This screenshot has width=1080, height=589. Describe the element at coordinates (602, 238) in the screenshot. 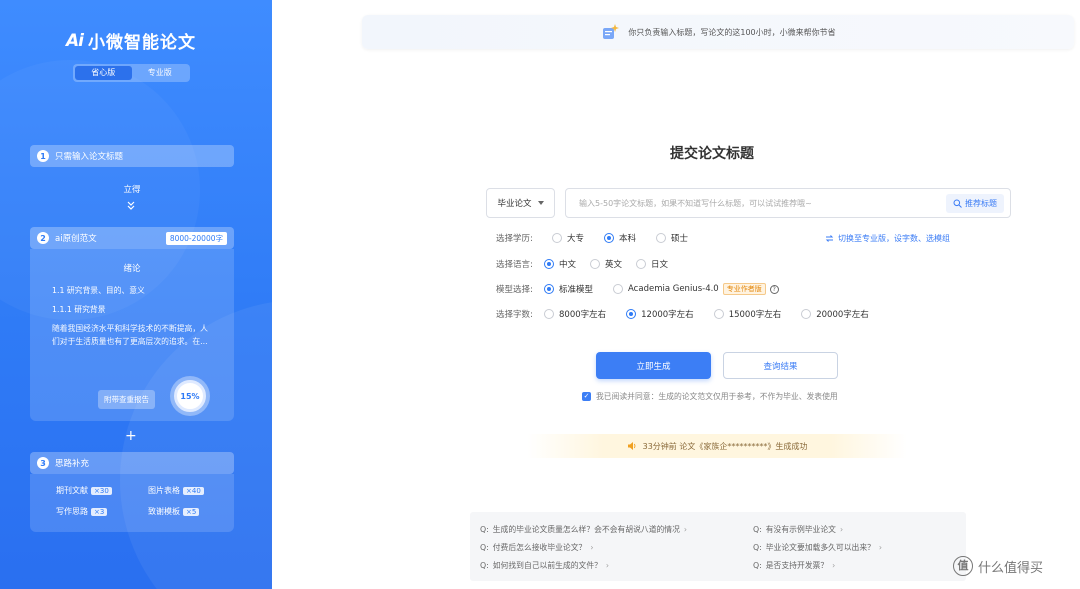

I see `education-row: 选择学历: 大专 本科 硕士` at that location.